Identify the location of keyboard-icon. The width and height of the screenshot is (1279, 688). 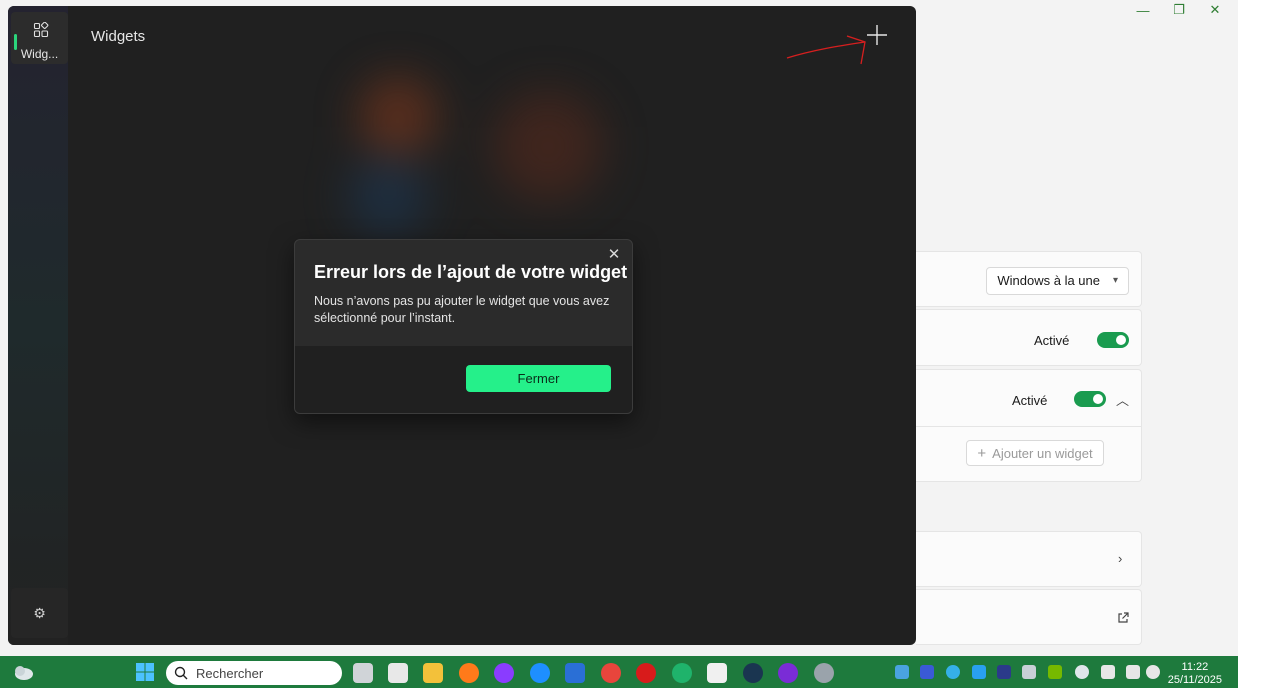
(1108, 672).